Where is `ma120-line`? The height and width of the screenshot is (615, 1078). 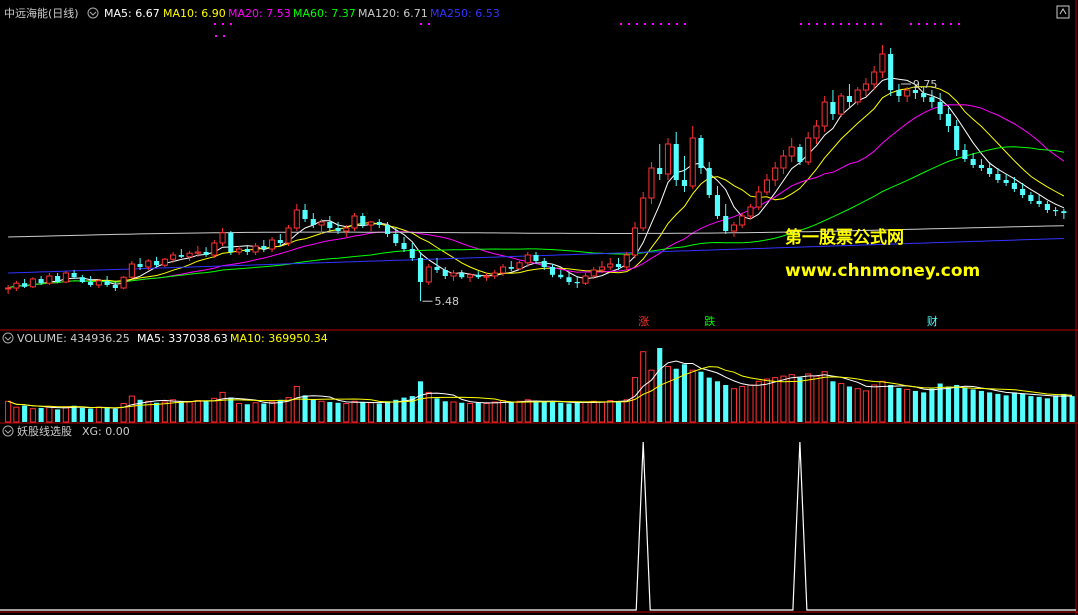 ma120-line is located at coordinates (536, 231).